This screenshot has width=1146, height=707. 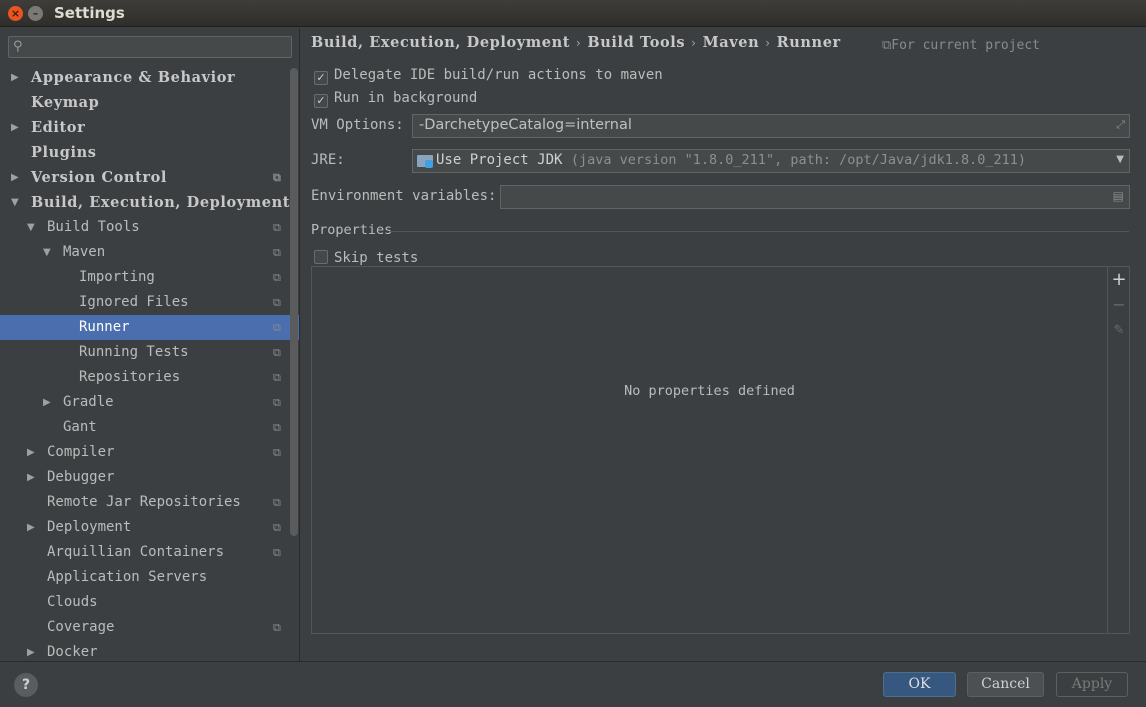 I want to click on breadcrumb-item: Build, Execution, Deployment, so click(x=440, y=42).